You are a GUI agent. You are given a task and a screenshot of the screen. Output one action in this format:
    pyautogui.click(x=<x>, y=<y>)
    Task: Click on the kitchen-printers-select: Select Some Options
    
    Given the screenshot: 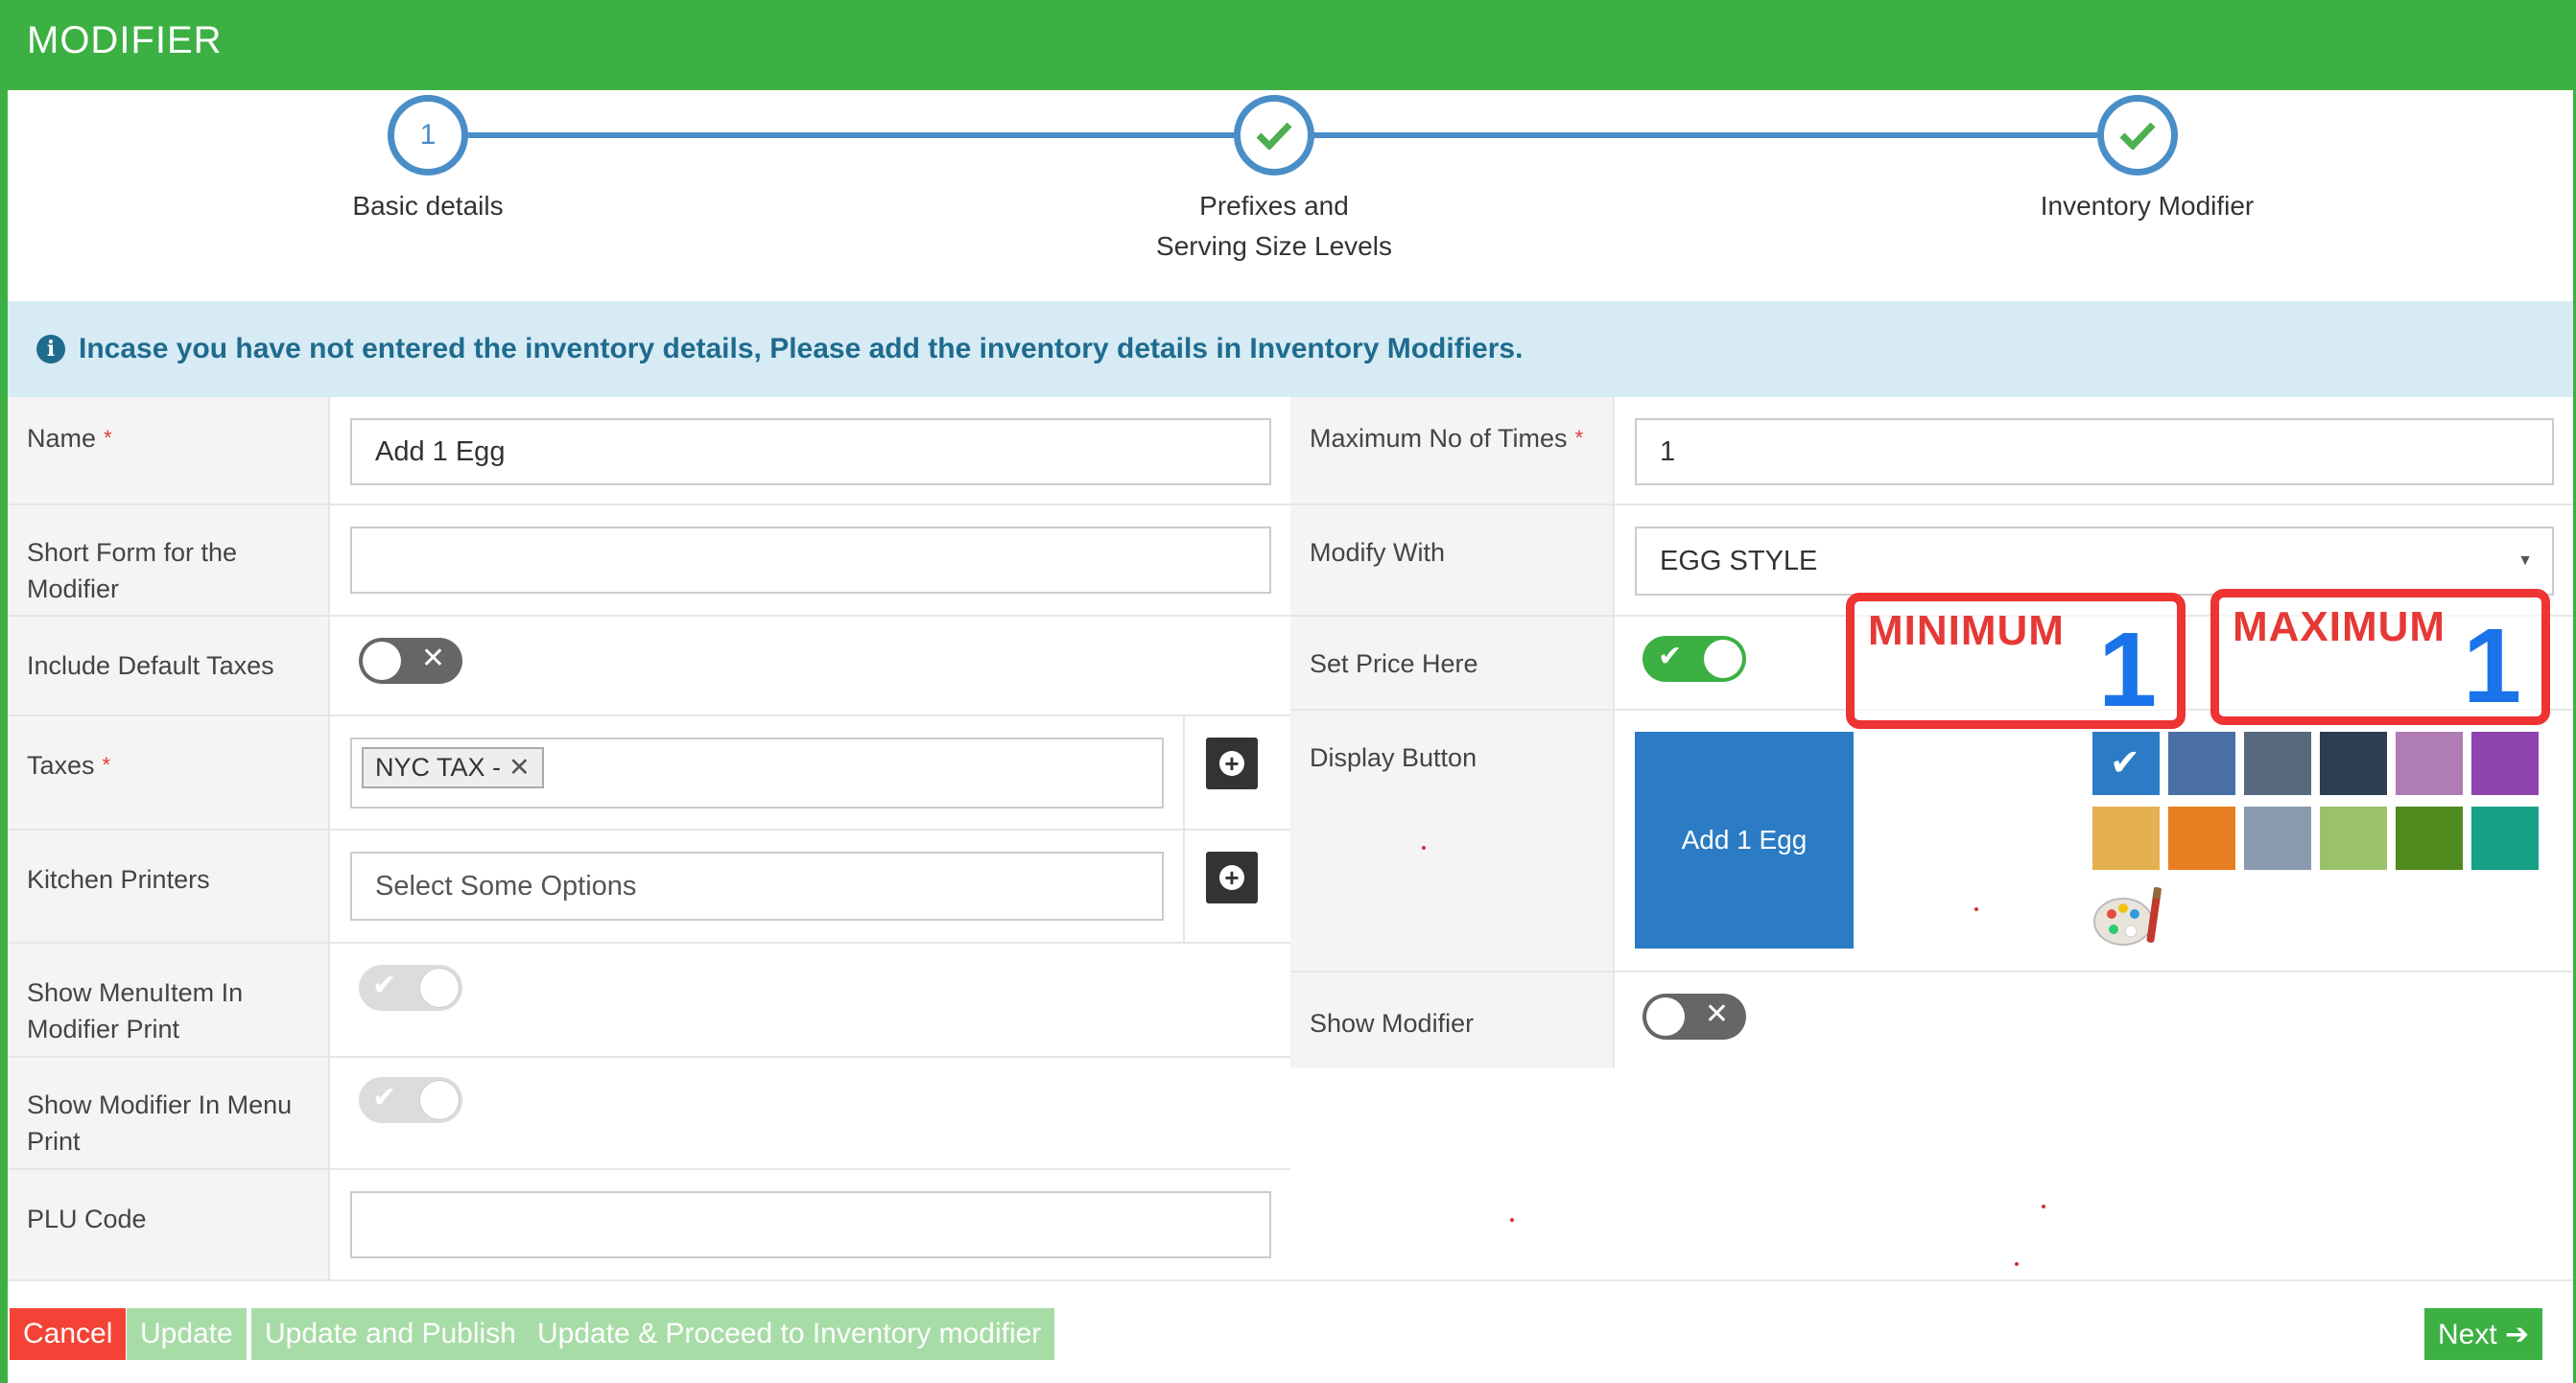 What is the action you would take?
    pyautogui.click(x=757, y=886)
    